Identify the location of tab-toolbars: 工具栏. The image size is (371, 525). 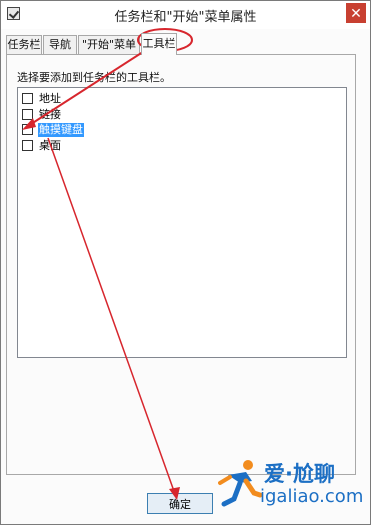
(159, 44).